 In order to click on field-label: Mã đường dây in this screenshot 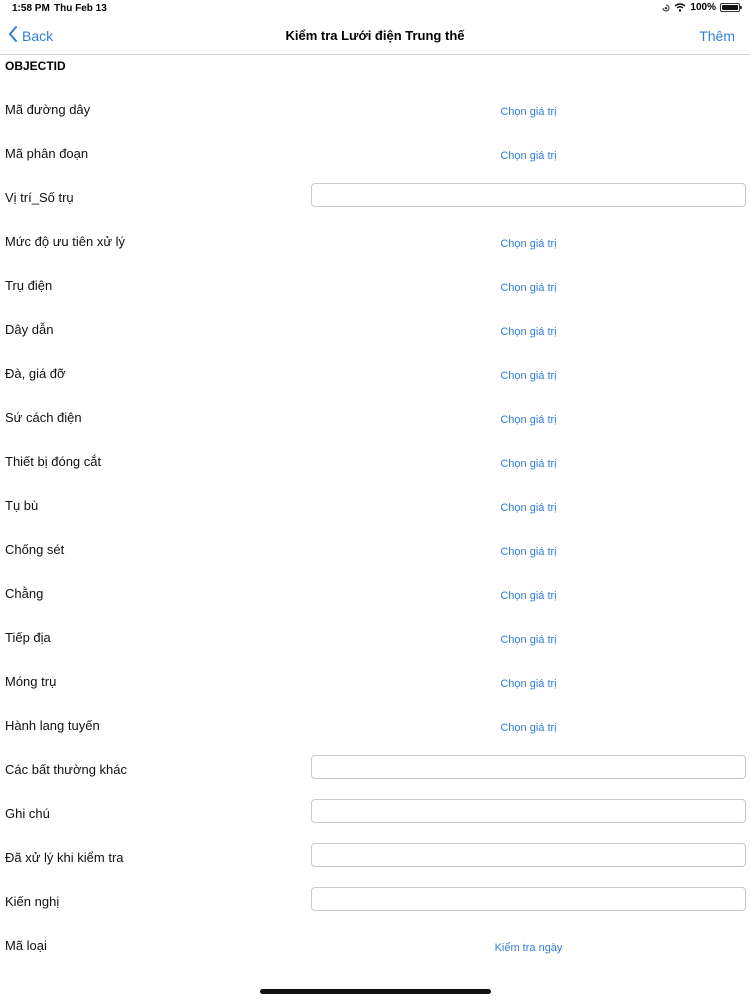, I will do `click(48, 109)`.